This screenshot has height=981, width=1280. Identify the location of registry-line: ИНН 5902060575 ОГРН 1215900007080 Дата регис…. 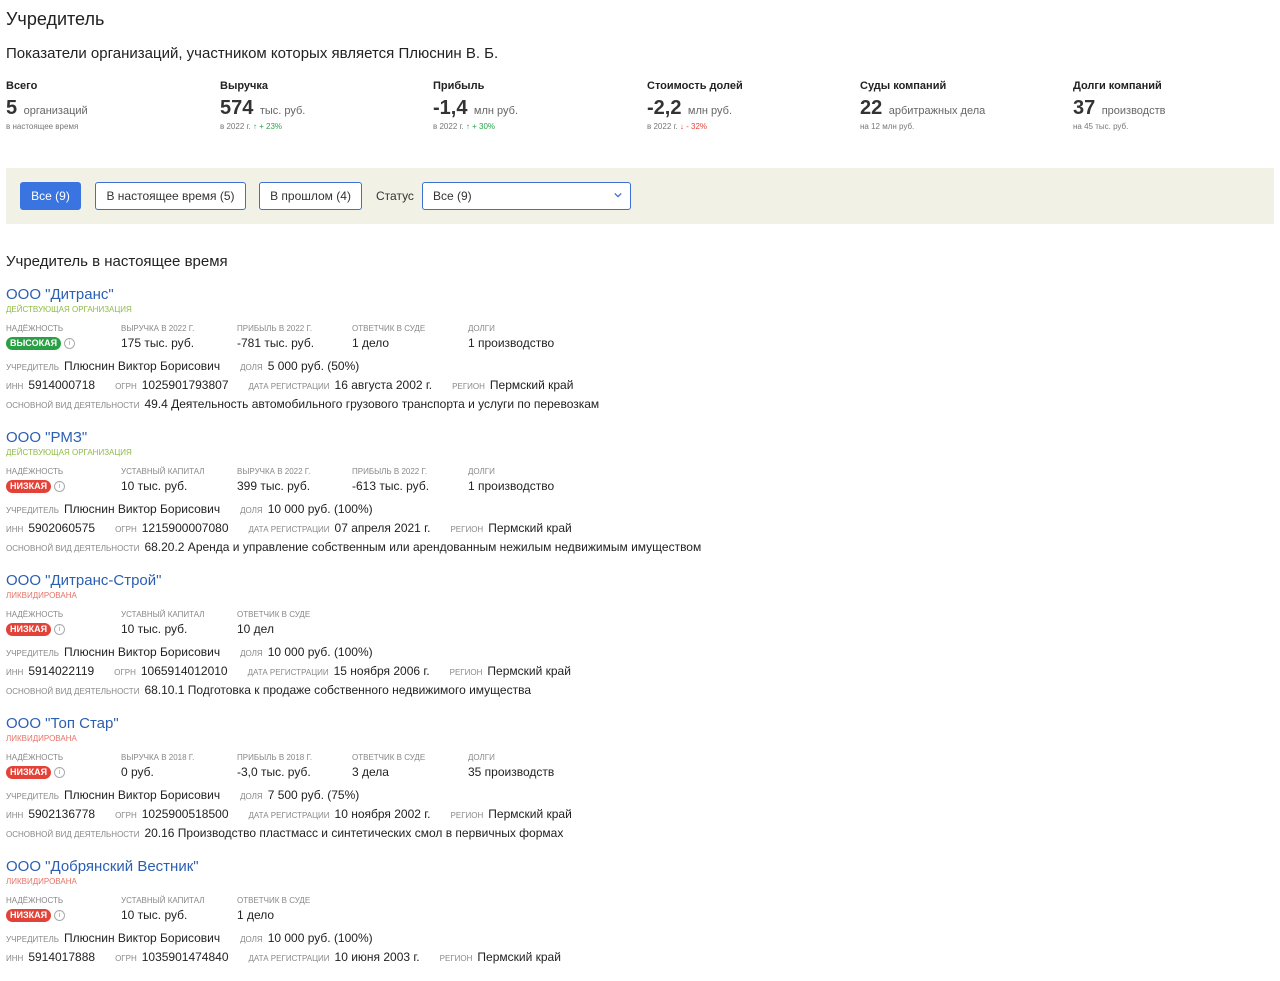
(636, 528).